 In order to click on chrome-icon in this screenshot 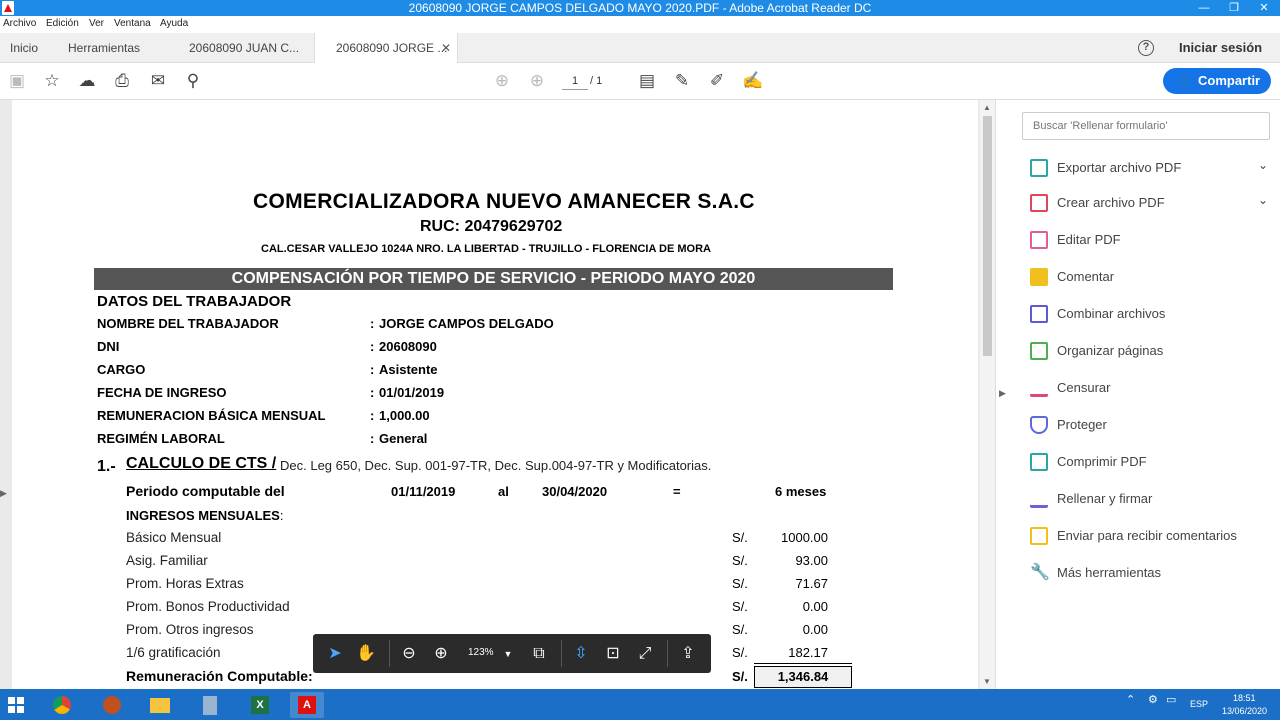, I will do `click(62, 705)`.